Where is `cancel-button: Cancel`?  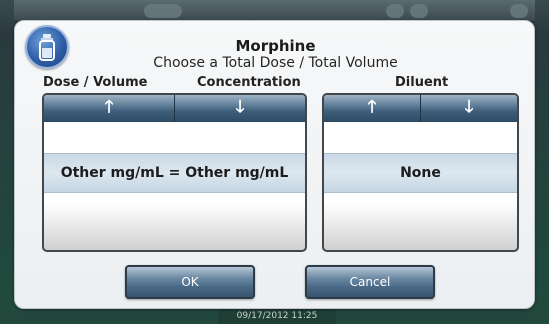
cancel-button: Cancel is located at coordinates (370, 282).